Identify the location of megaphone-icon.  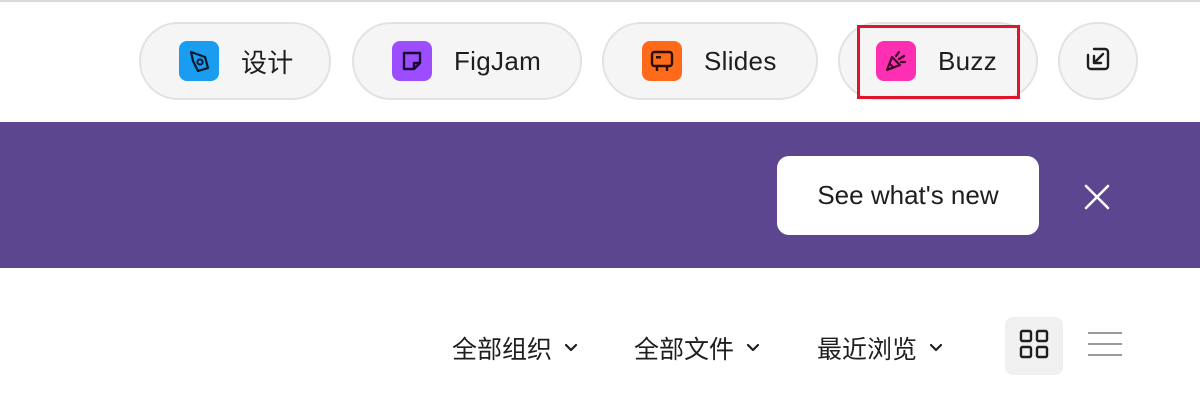
(896, 61).